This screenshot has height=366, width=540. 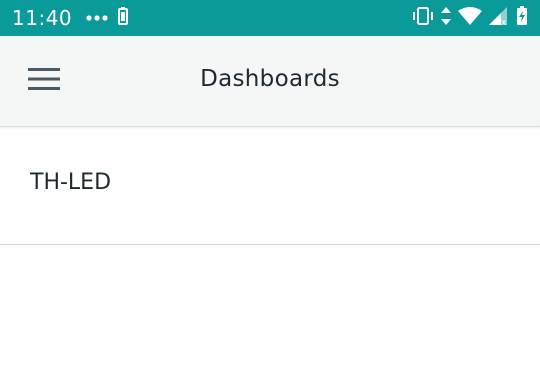 What do you see at coordinates (446, 18) in the screenshot?
I see `data-arrows-icon` at bounding box center [446, 18].